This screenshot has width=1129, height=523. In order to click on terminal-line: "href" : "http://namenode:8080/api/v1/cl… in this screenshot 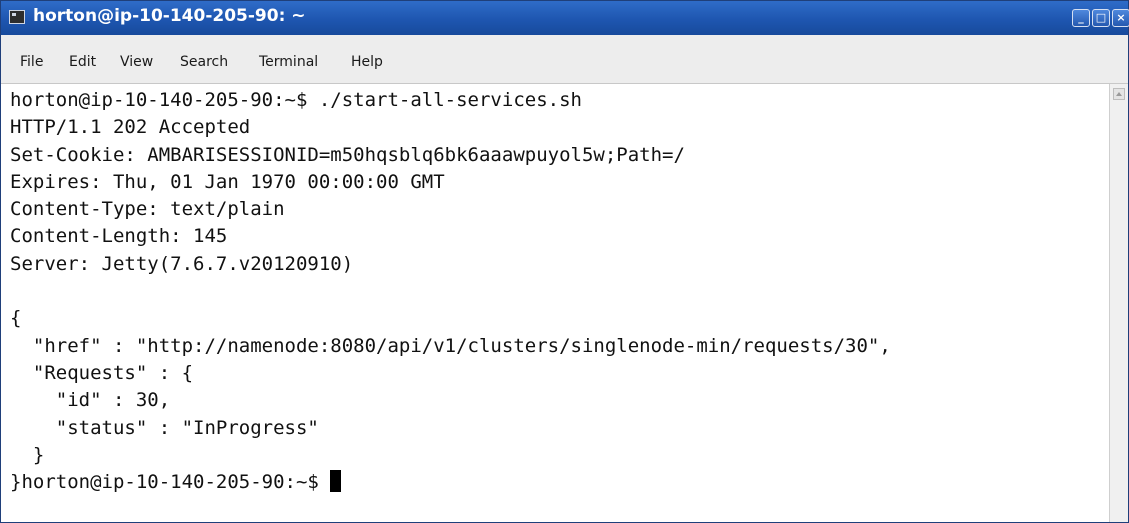, I will do `click(450, 345)`.